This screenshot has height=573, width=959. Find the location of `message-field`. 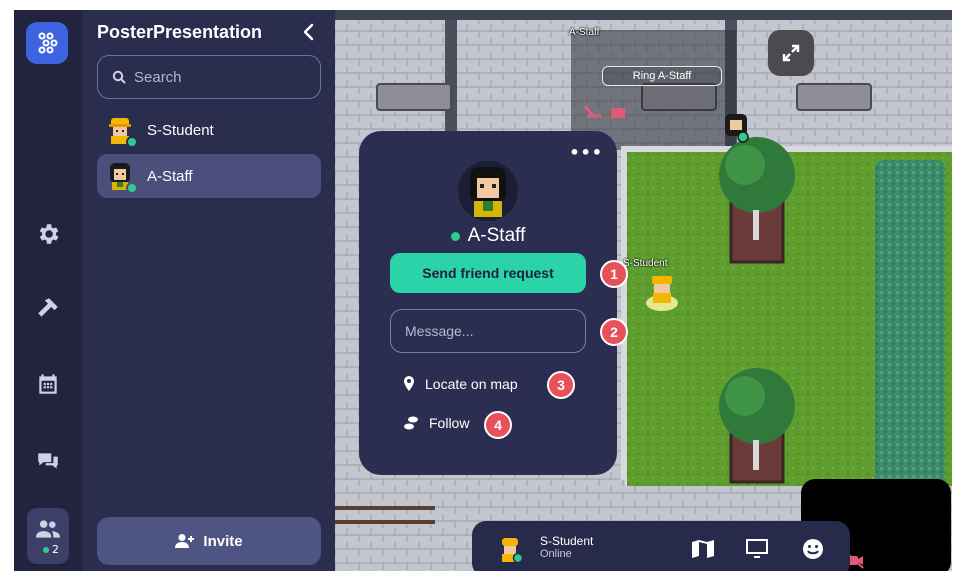

message-field is located at coordinates (488, 331).